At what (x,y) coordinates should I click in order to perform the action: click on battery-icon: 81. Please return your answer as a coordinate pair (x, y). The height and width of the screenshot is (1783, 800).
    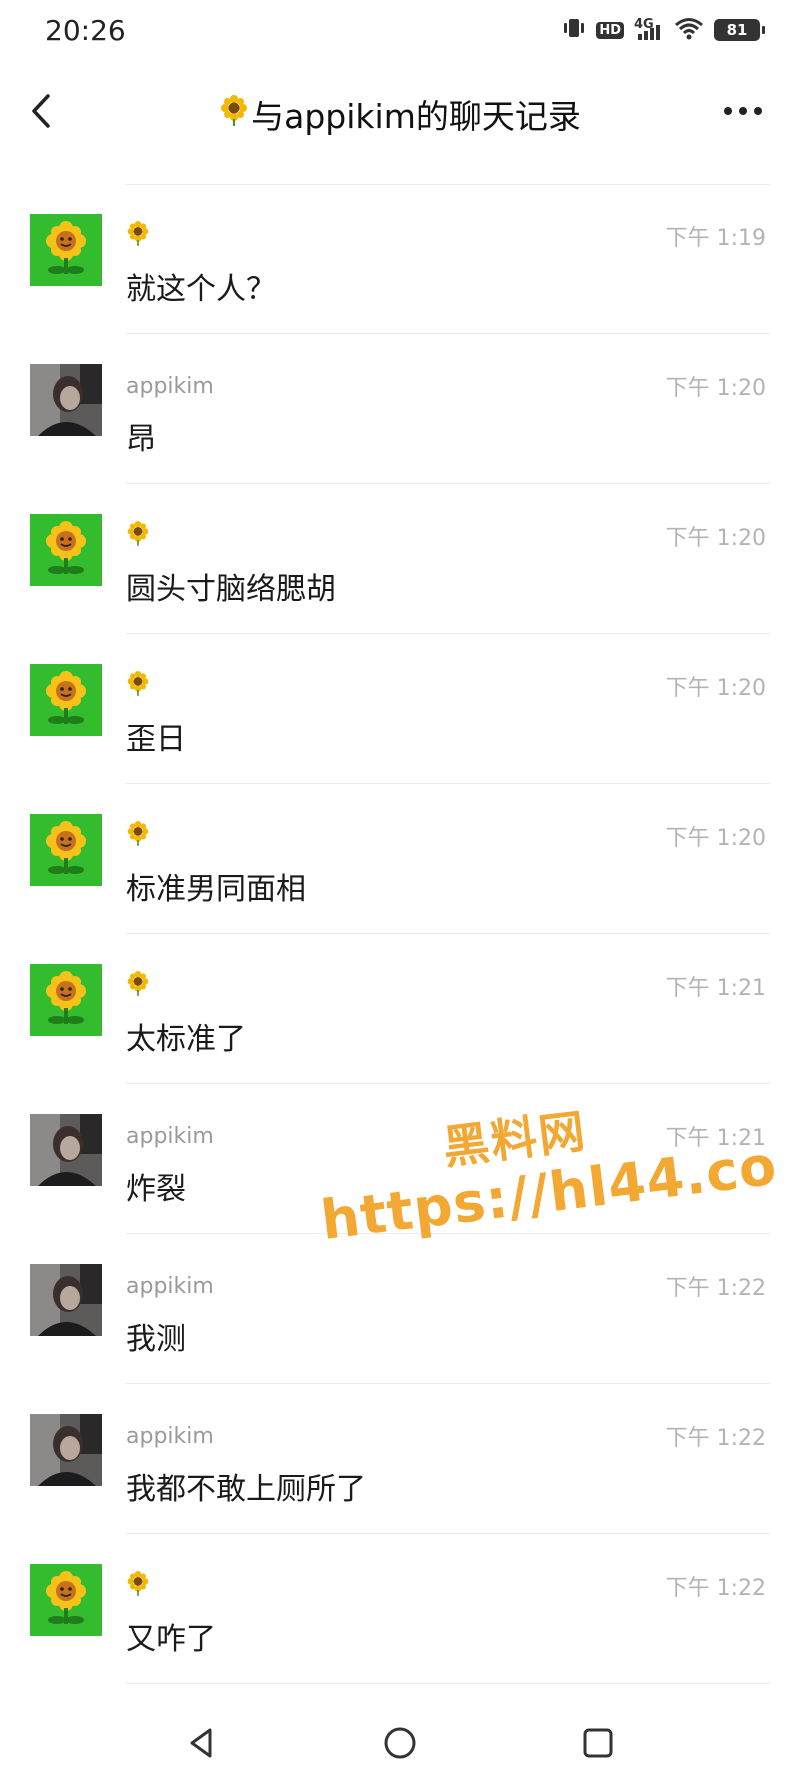
    Looking at the image, I should click on (739, 30).